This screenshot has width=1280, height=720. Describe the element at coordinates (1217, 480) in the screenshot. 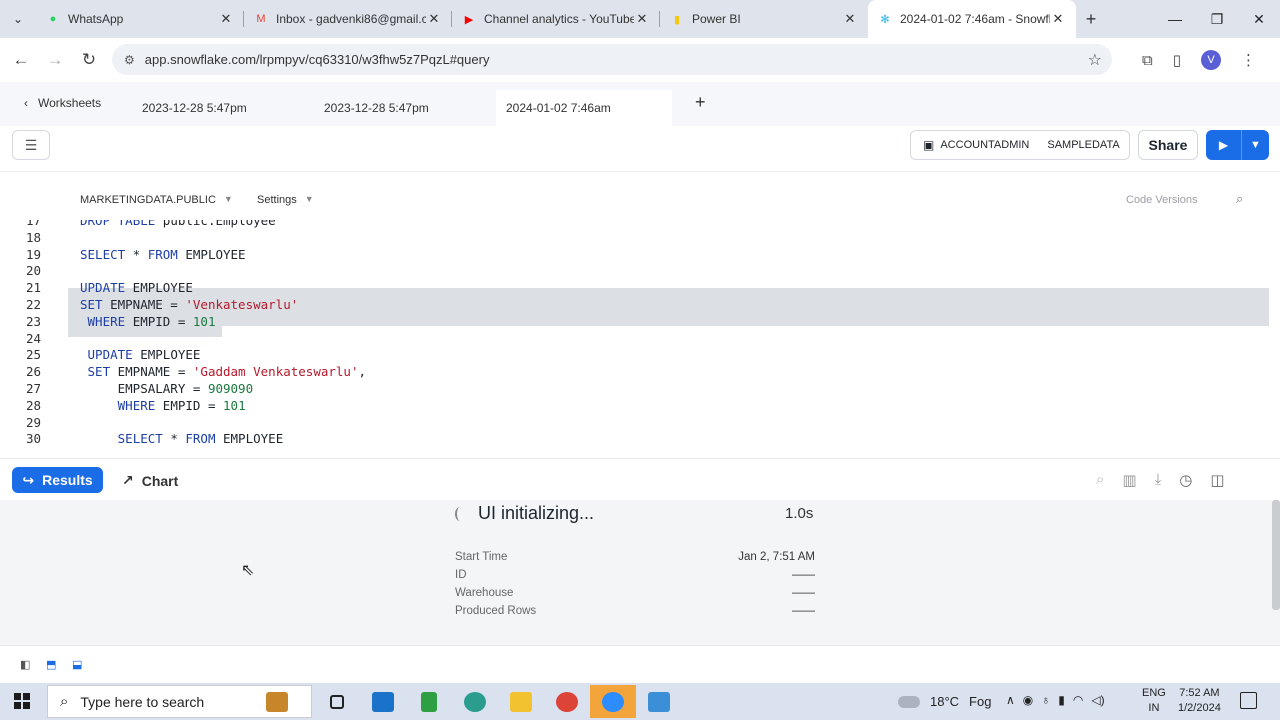

I see `split-view-icon: ◫` at that location.